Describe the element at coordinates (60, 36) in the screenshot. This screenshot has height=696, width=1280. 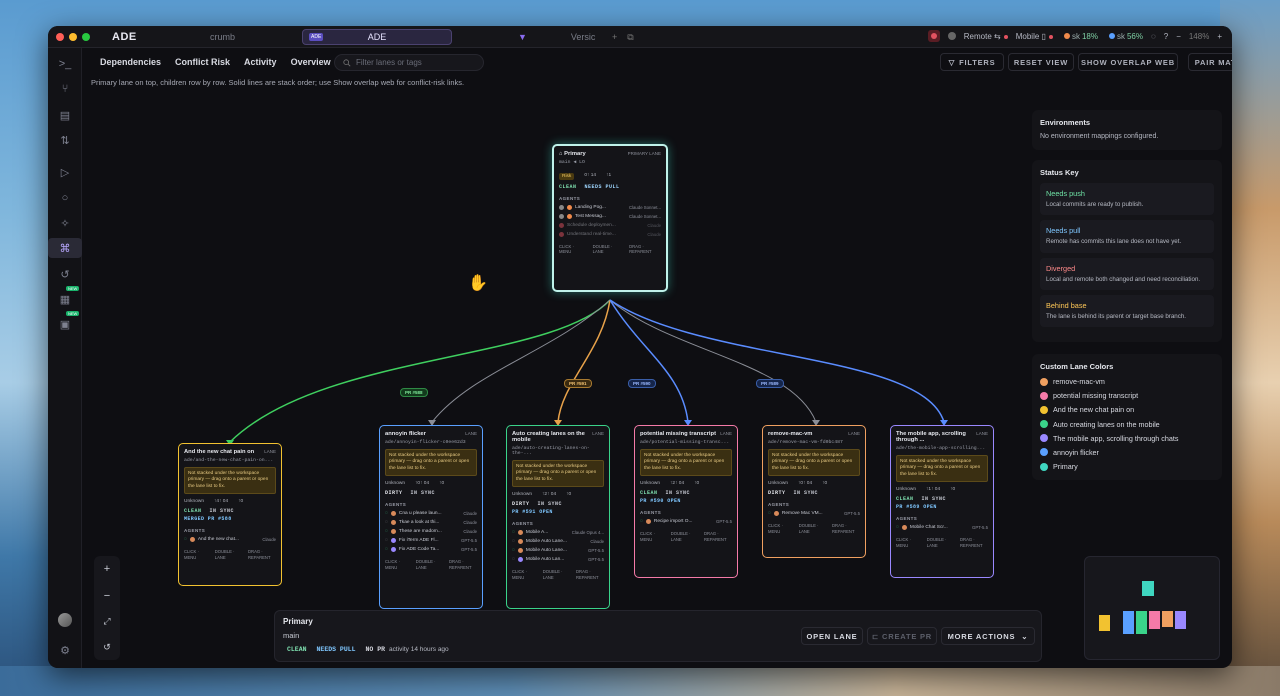
I see `close-window-button` at that location.